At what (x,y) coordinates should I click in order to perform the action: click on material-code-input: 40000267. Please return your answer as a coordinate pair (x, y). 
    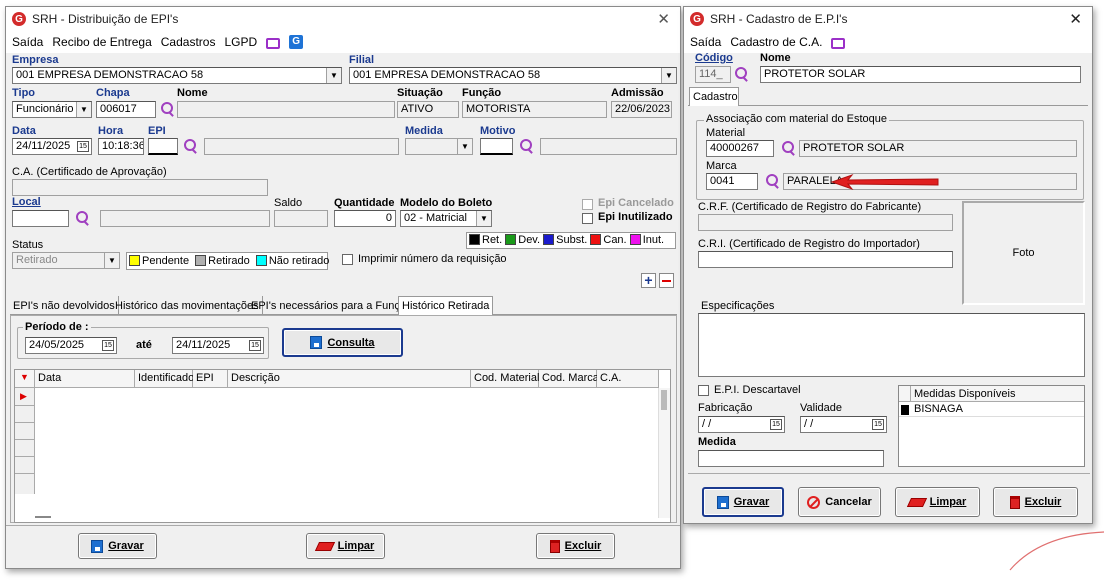
    Looking at the image, I should click on (740, 148).